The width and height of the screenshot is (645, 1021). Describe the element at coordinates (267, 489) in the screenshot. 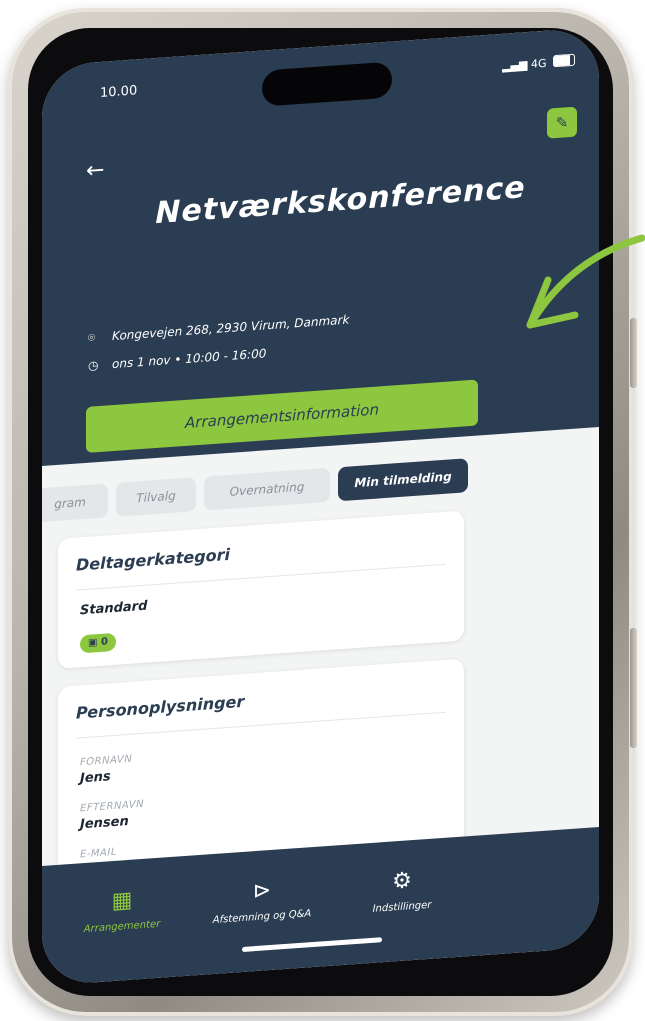

I see `tab-overnatning: Overnatning` at that location.